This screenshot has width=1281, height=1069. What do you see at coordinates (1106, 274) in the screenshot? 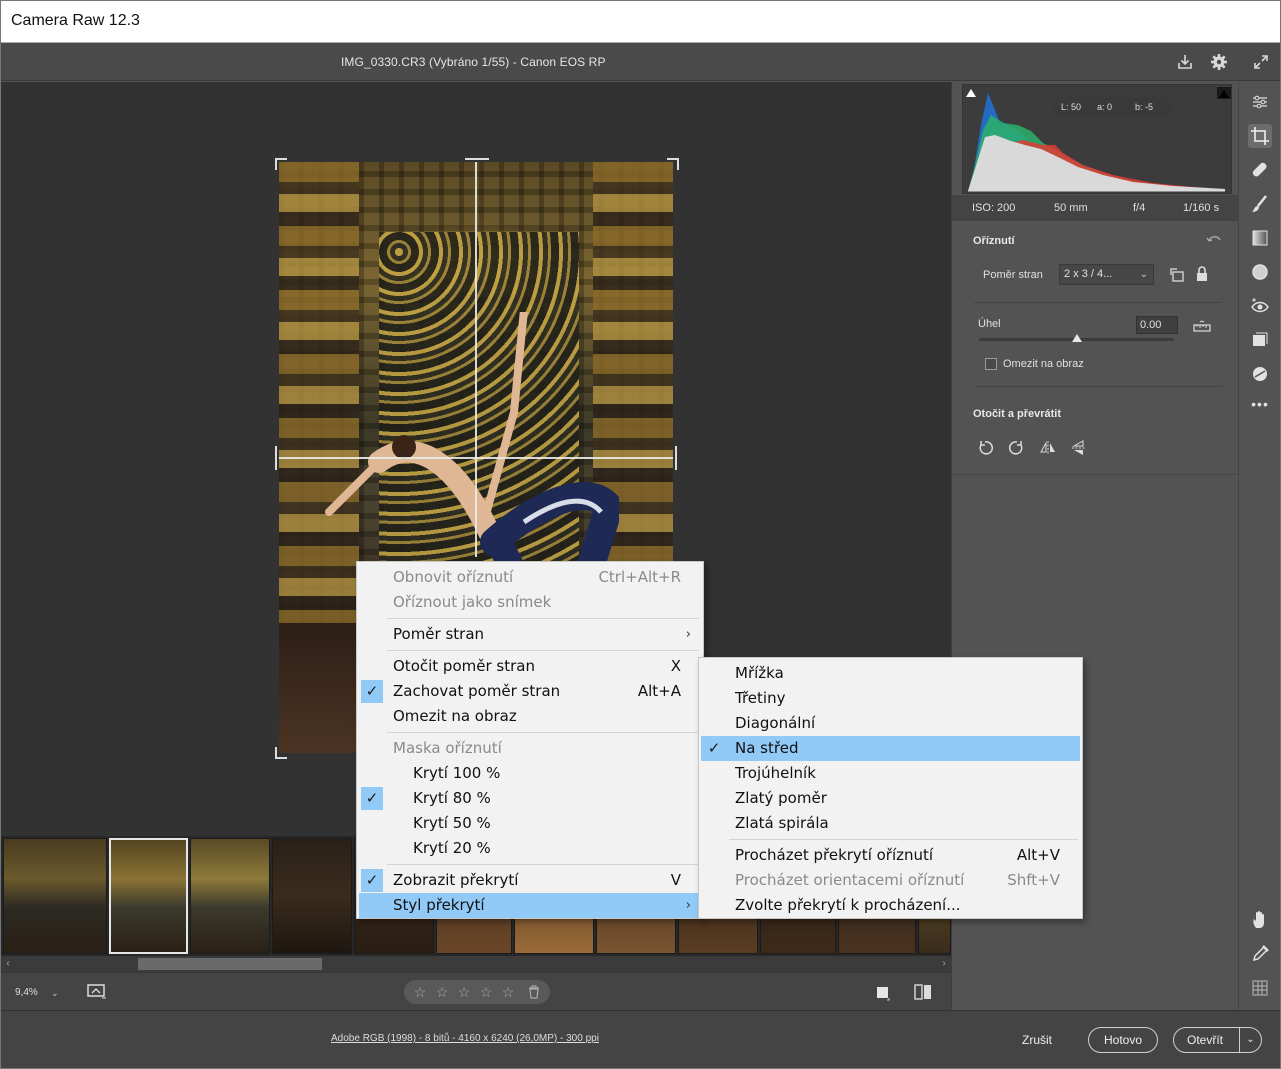
I see `aspect-ratio-select: 2 x 3 / 4... ⌄` at bounding box center [1106, 274].